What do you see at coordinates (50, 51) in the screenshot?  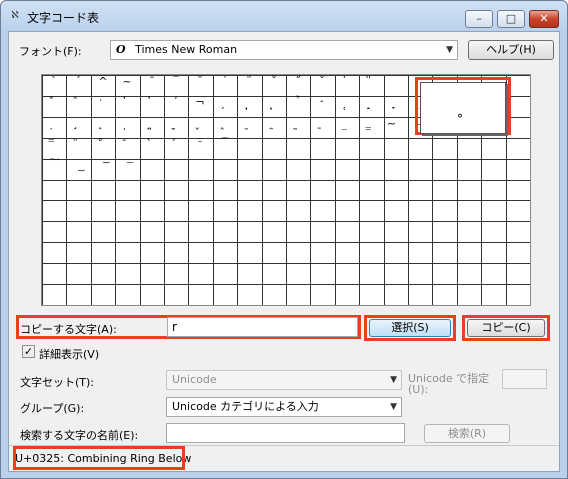 I see `font-label: フォント(F):` at bounding box center [50, 51].